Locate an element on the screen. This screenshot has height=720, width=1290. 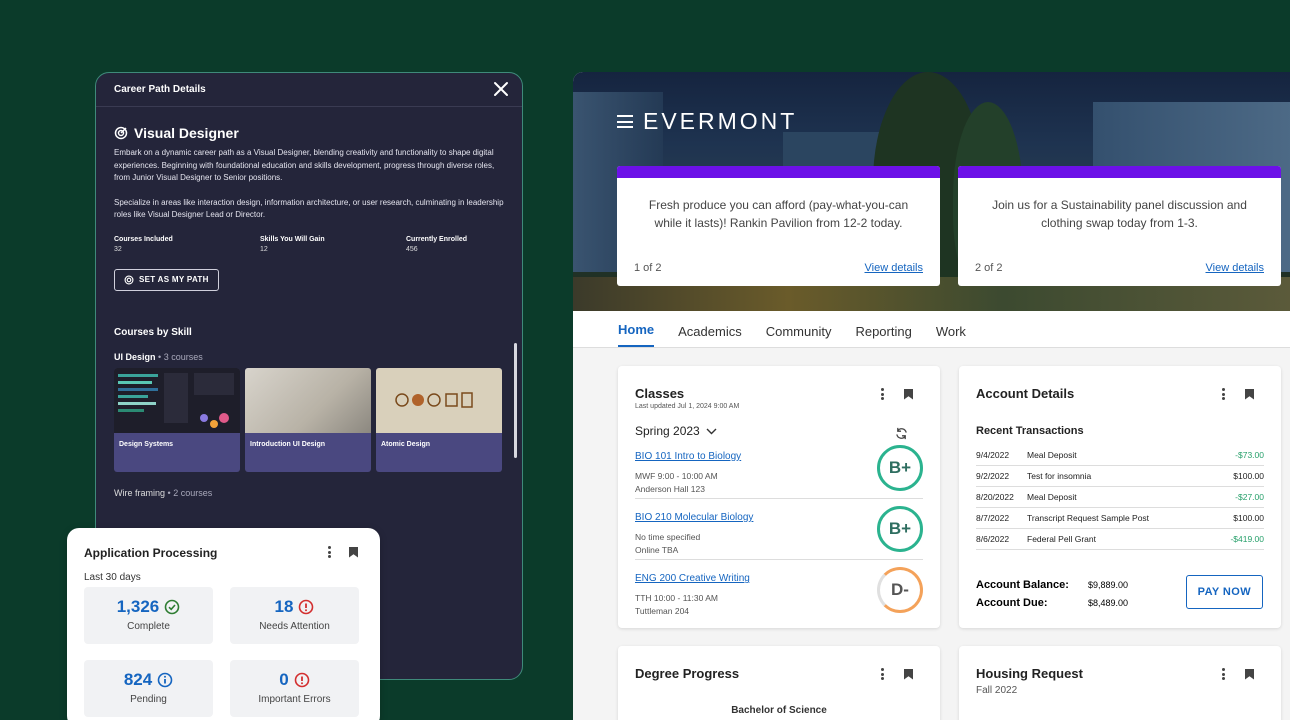
tx-date: 9/4/2022 is located at coordinates (1001, 455).